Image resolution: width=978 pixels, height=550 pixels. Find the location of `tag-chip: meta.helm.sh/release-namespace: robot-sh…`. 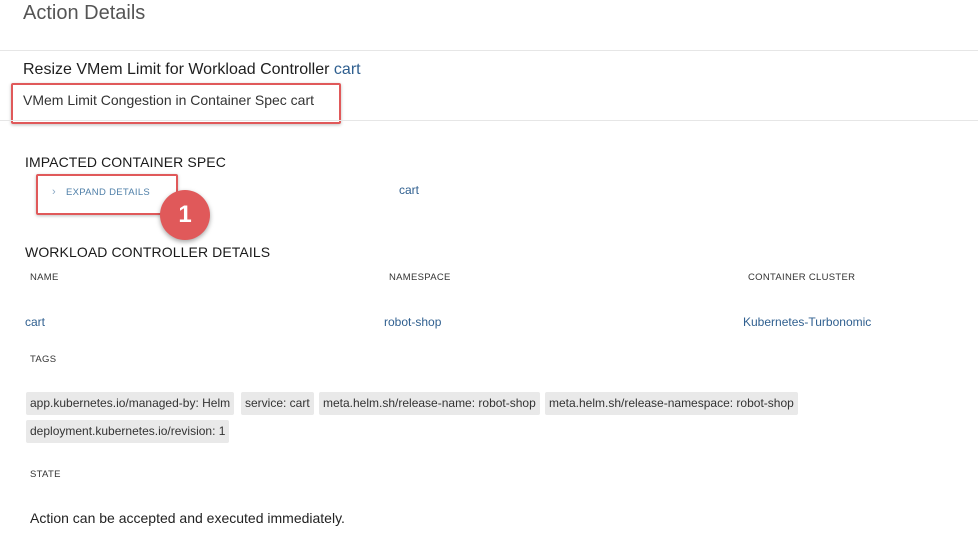

tag-chip: meta.helm.sh/release-namespace: robot-sh… is located at coordinates (671, 403).